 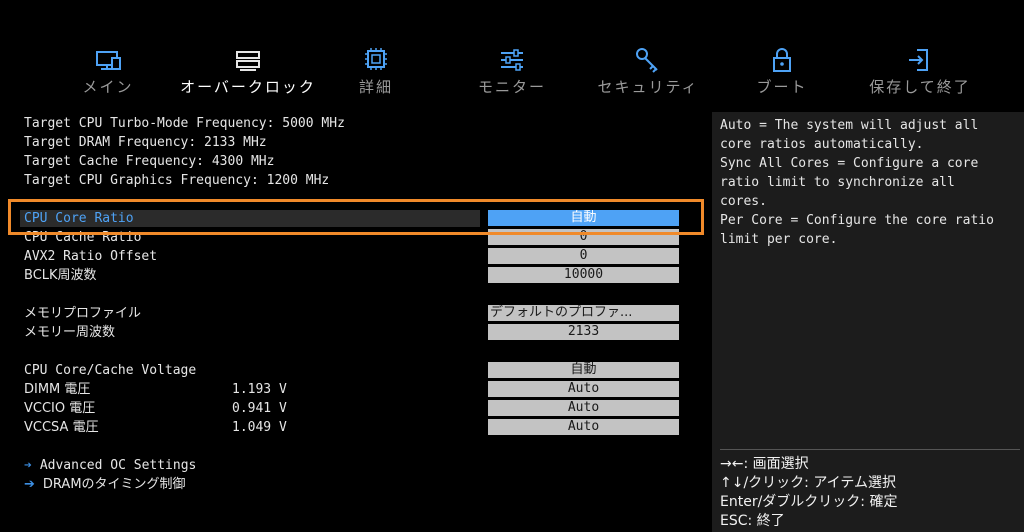 I want to click on setting-label-dimm-voltage: DIMM 電圧, so click(x=57, y=389).